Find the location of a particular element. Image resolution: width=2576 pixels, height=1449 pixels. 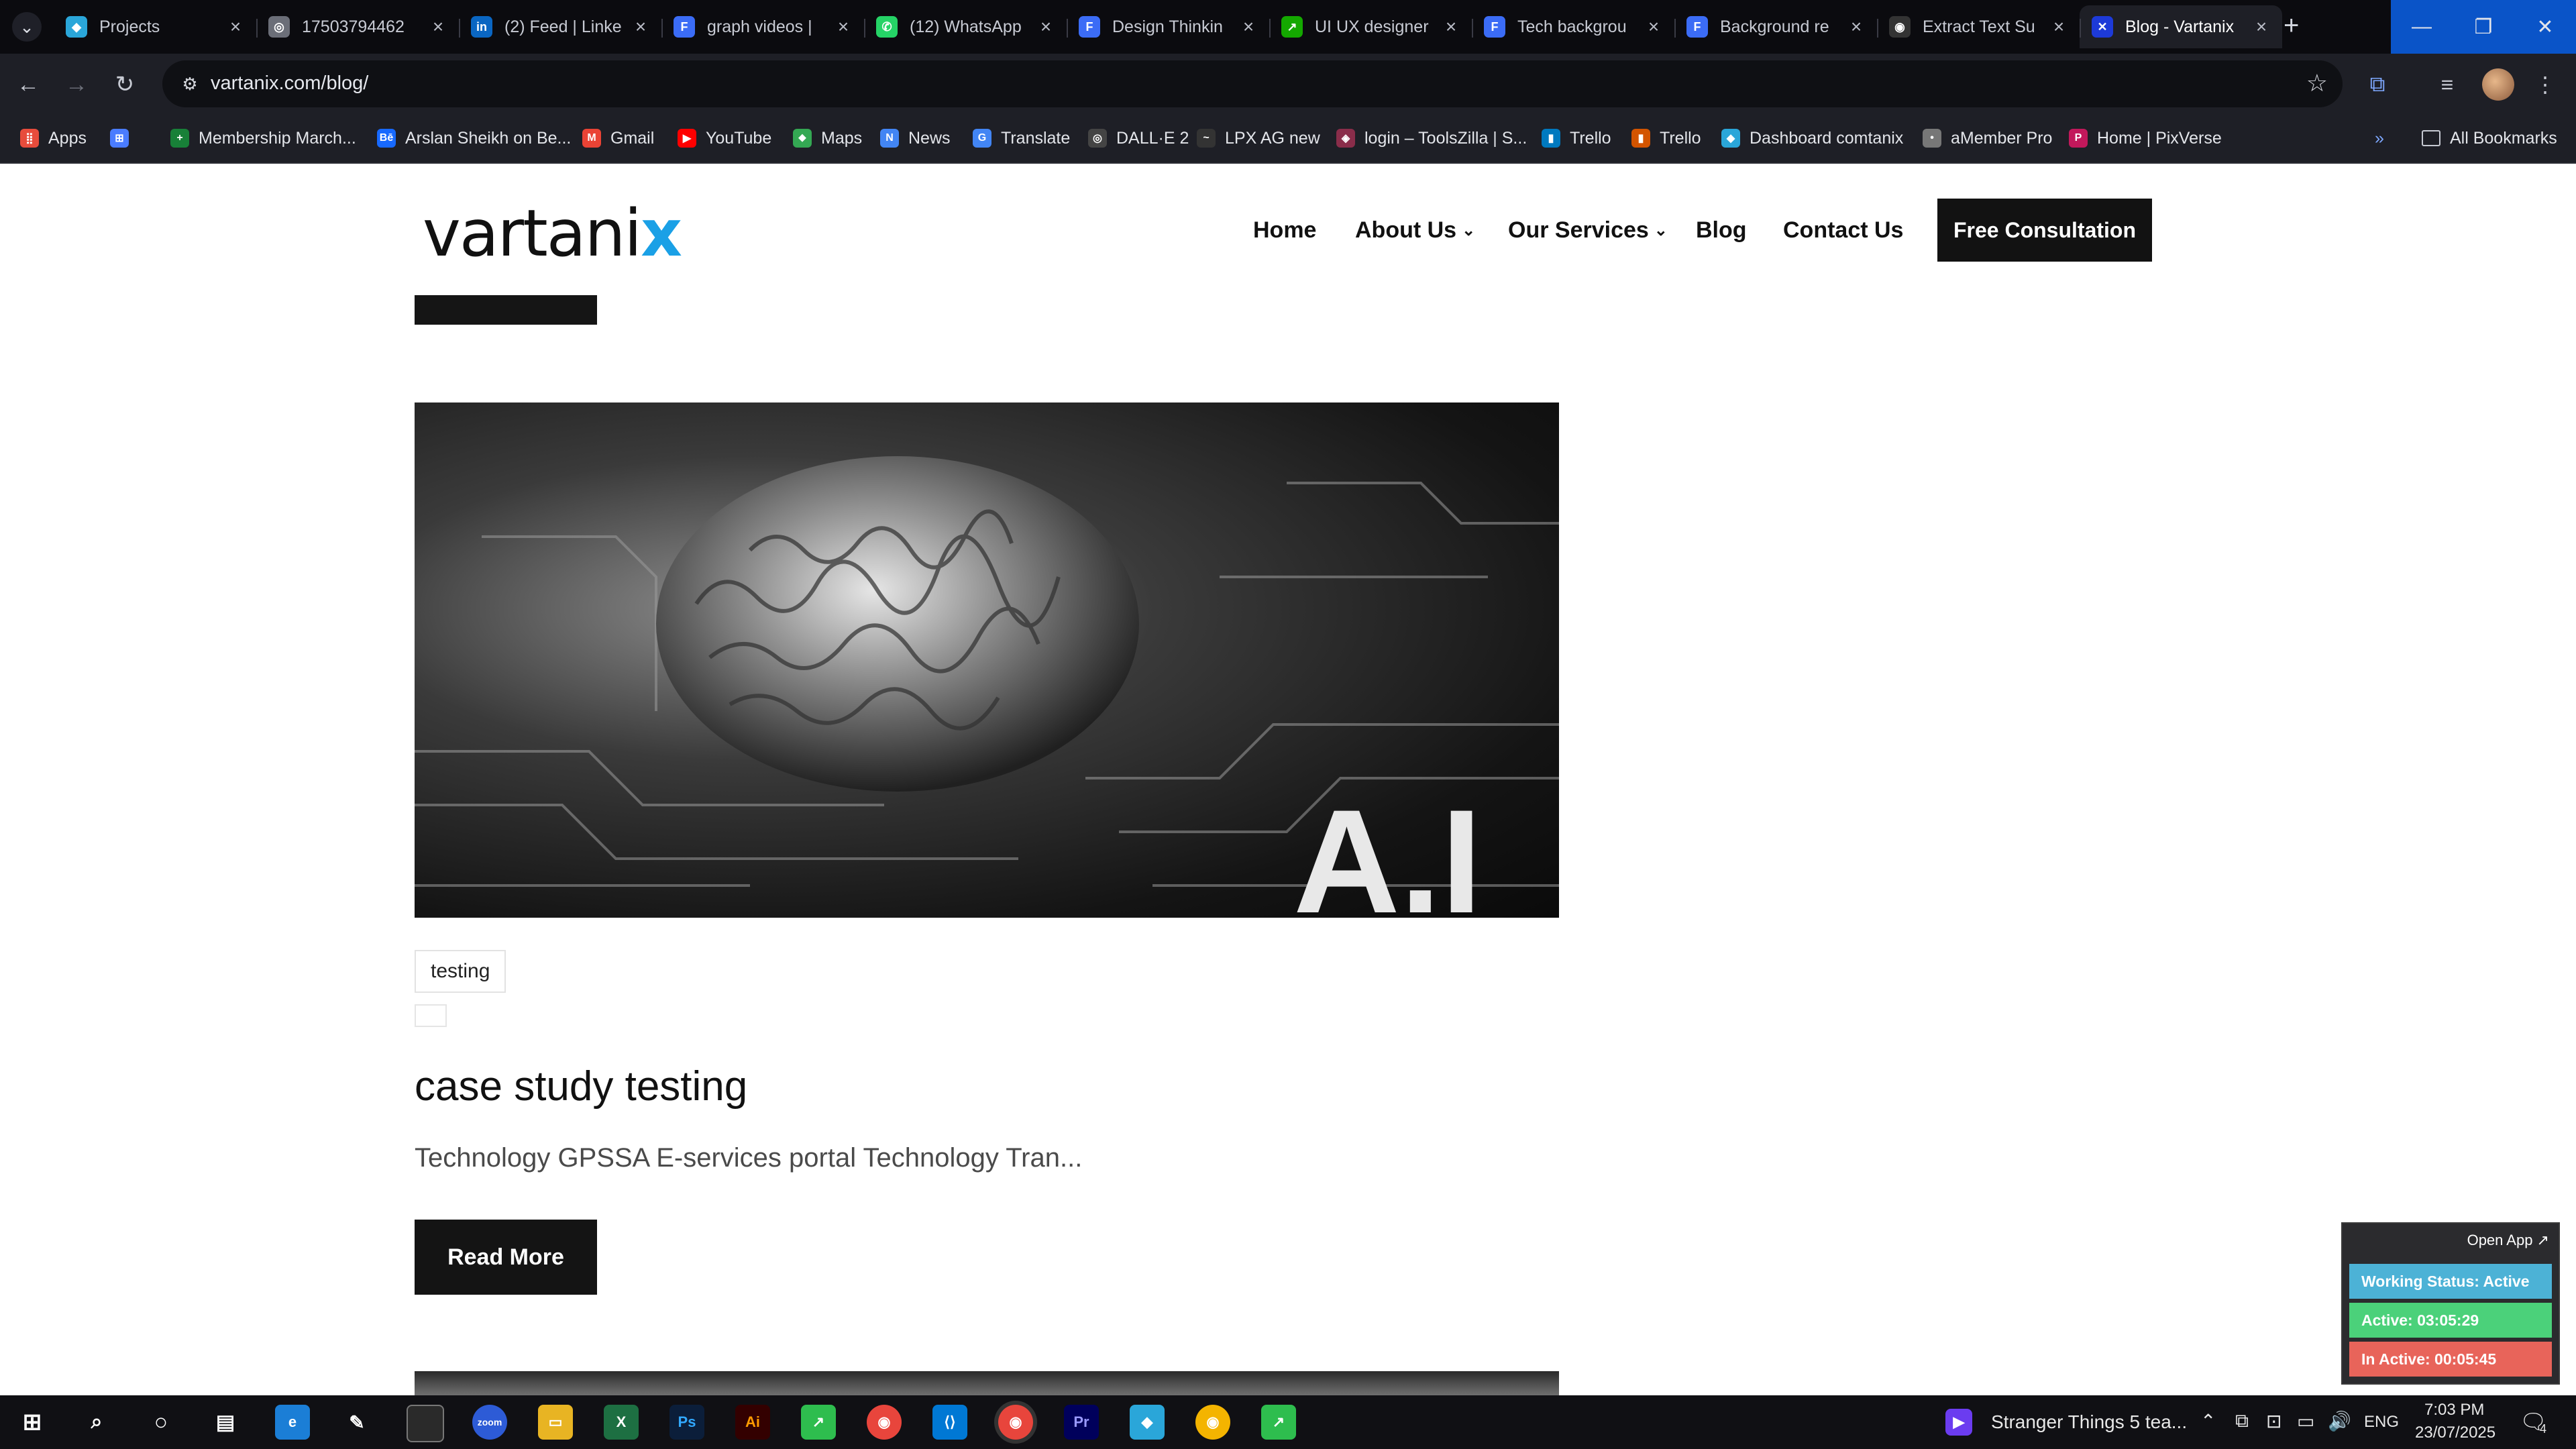

excel-icon: X is located at coordinates (621, 1422).